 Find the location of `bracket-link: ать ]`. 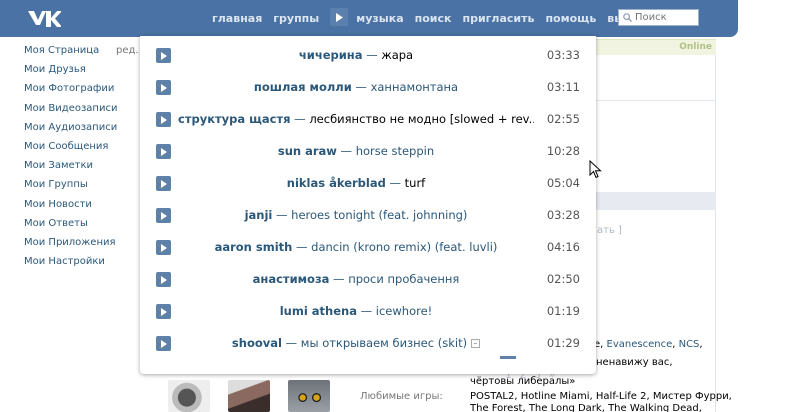

bracket-link: ать ] is located at coordinates (609, 230).